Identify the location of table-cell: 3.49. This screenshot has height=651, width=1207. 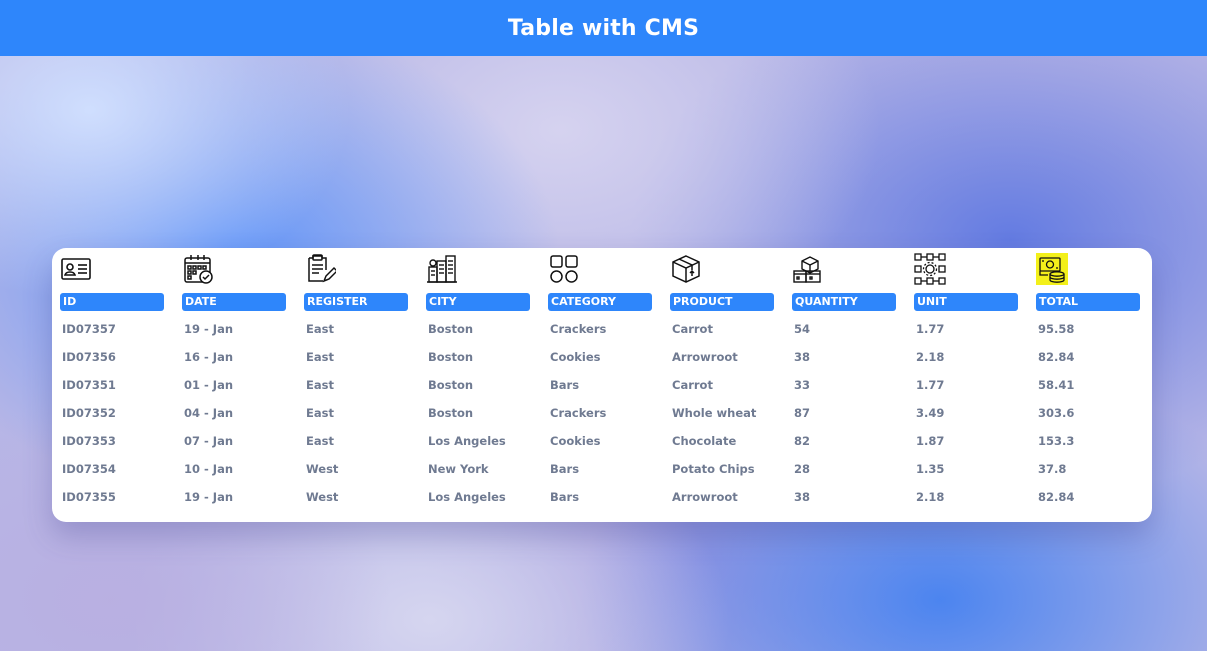
(930, 413).